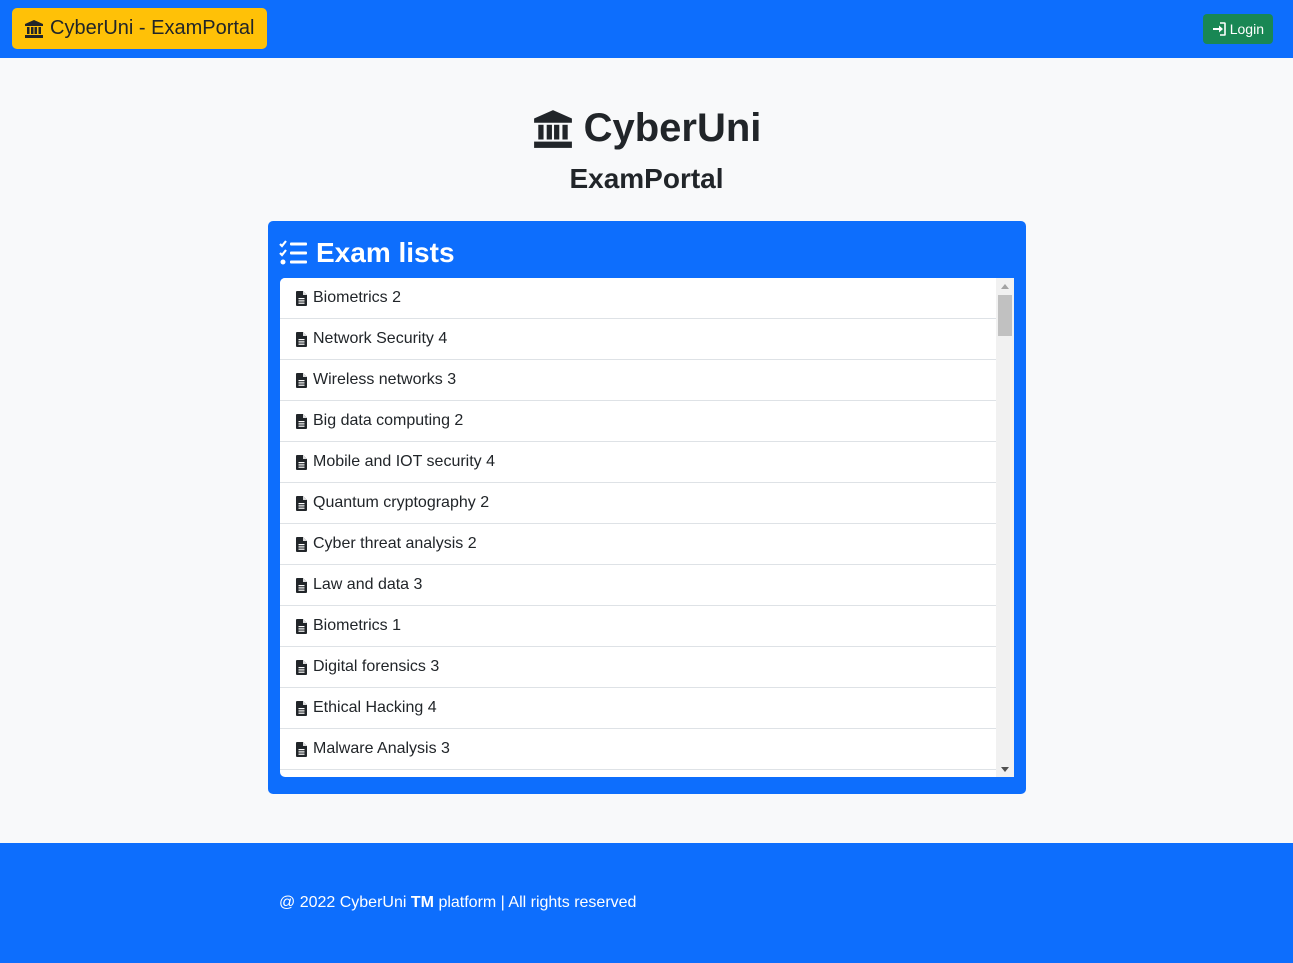  Describe the element at coordinates (404, 461) in the screenshot. I see `exam-list-item-label: Mobile and IOT security 4` at that location.